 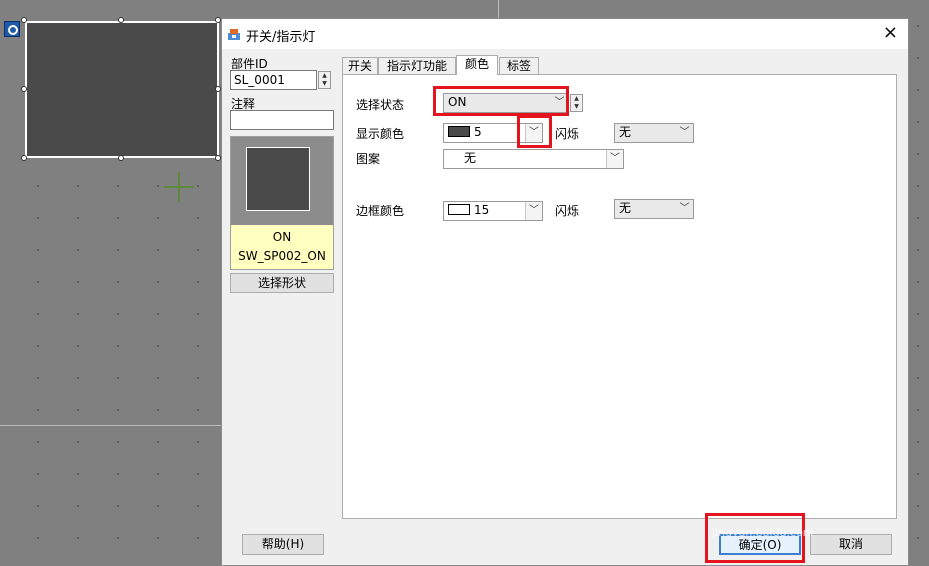 What do you see at coordinates (763, 532) in the screenshot?
I see `baidu-watermark-url: jingyan.baidu.com` at bounding box center [763, 532].